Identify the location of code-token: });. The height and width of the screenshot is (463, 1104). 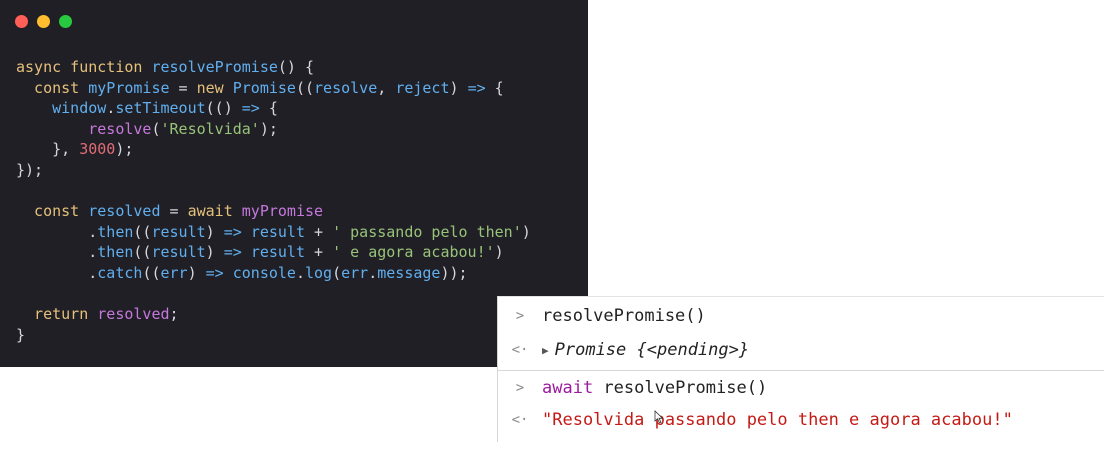
(30, 169).